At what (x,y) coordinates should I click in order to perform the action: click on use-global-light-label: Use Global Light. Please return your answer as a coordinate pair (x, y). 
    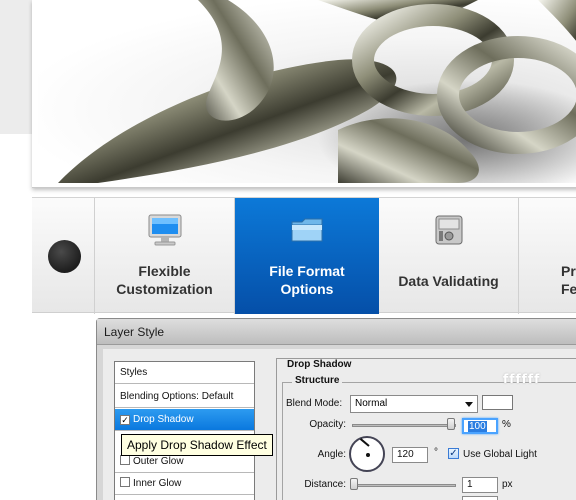
    Looking at the image, I should click on (500, 454).